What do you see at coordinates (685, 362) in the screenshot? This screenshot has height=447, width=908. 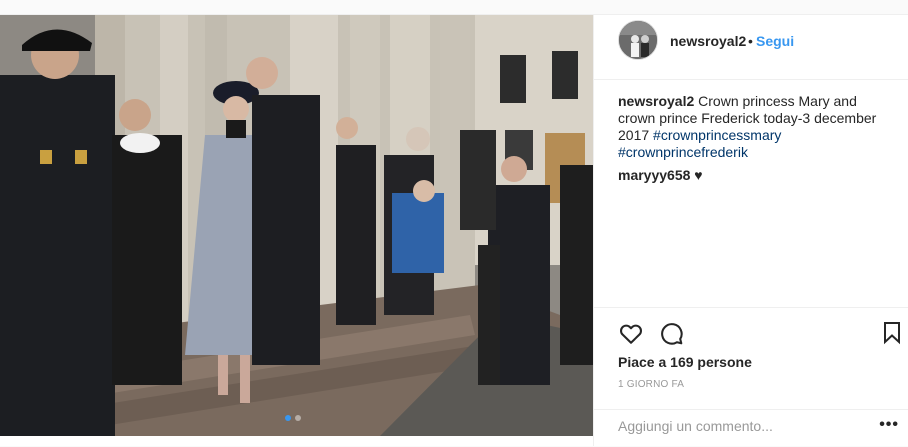 I see `likes-count: Piace a 169 persone` at bounding box center [685, 362].